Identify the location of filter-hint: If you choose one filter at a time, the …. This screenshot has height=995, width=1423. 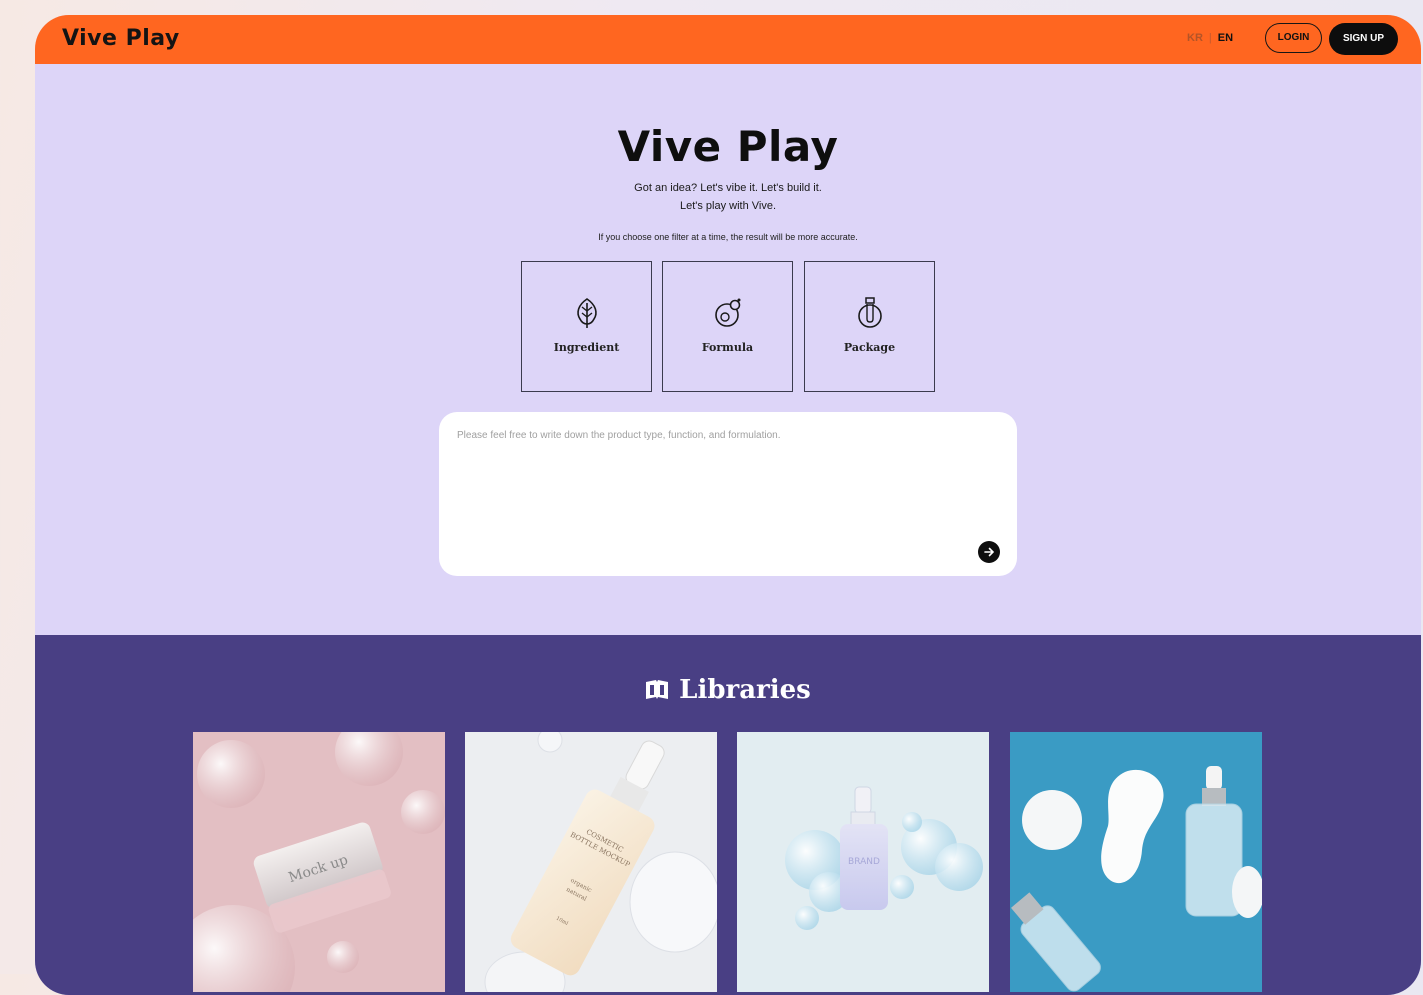
(728, 237).